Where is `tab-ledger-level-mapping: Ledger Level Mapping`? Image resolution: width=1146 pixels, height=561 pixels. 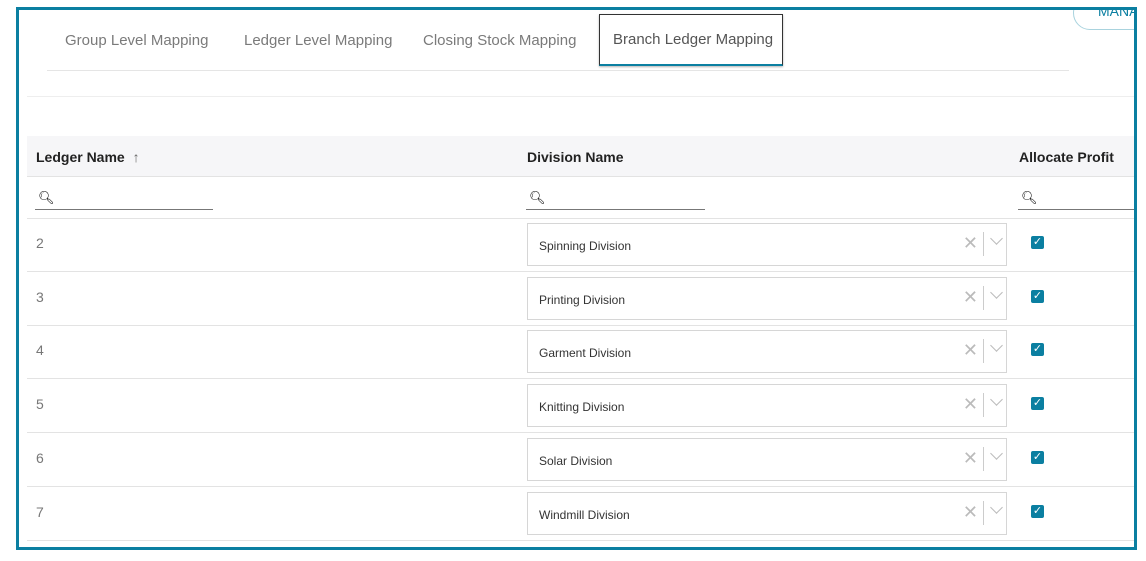
tab-ledger-level-mapping: Ledger Level Mapping is located at coordinates (318, 40).